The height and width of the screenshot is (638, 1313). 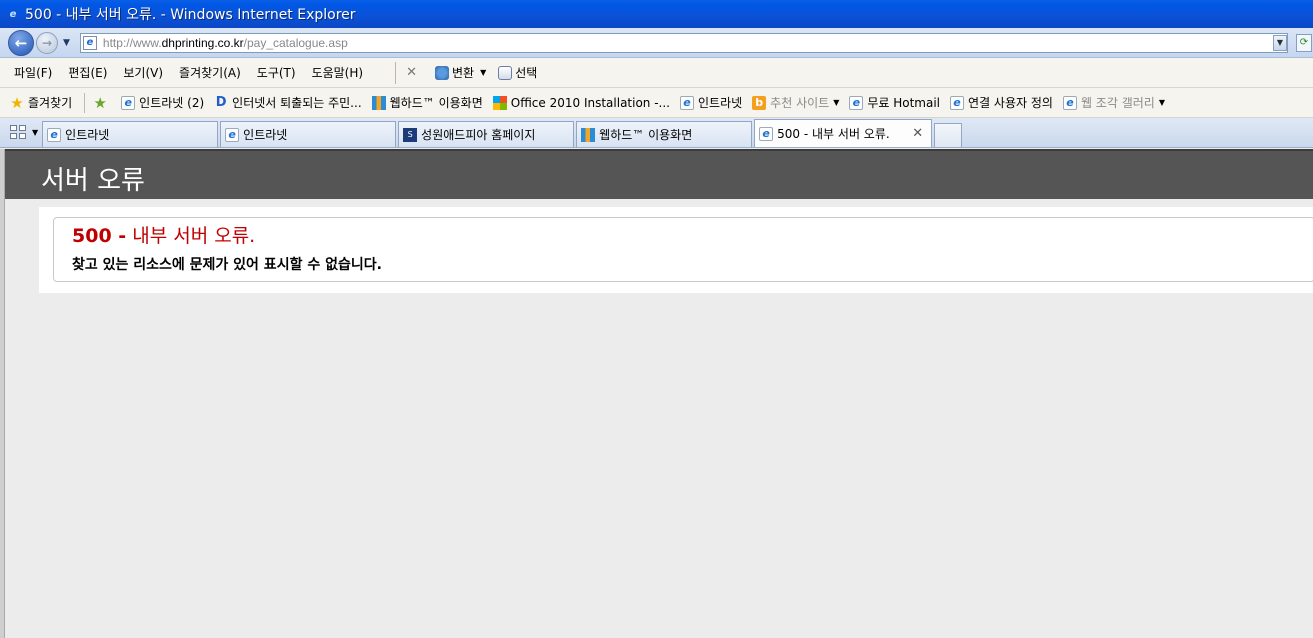 I want to click on recent-pages-dropdown: ▼, so click(x=66, y=43).